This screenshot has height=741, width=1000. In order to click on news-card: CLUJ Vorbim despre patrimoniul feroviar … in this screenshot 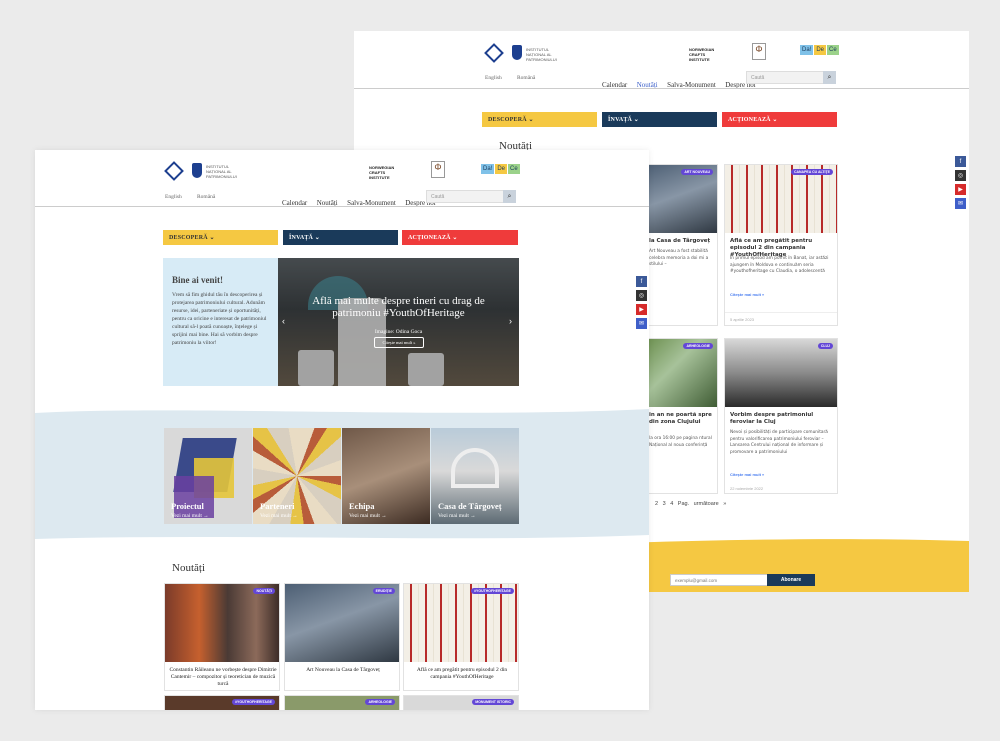, I will do `click(781, 416)`.